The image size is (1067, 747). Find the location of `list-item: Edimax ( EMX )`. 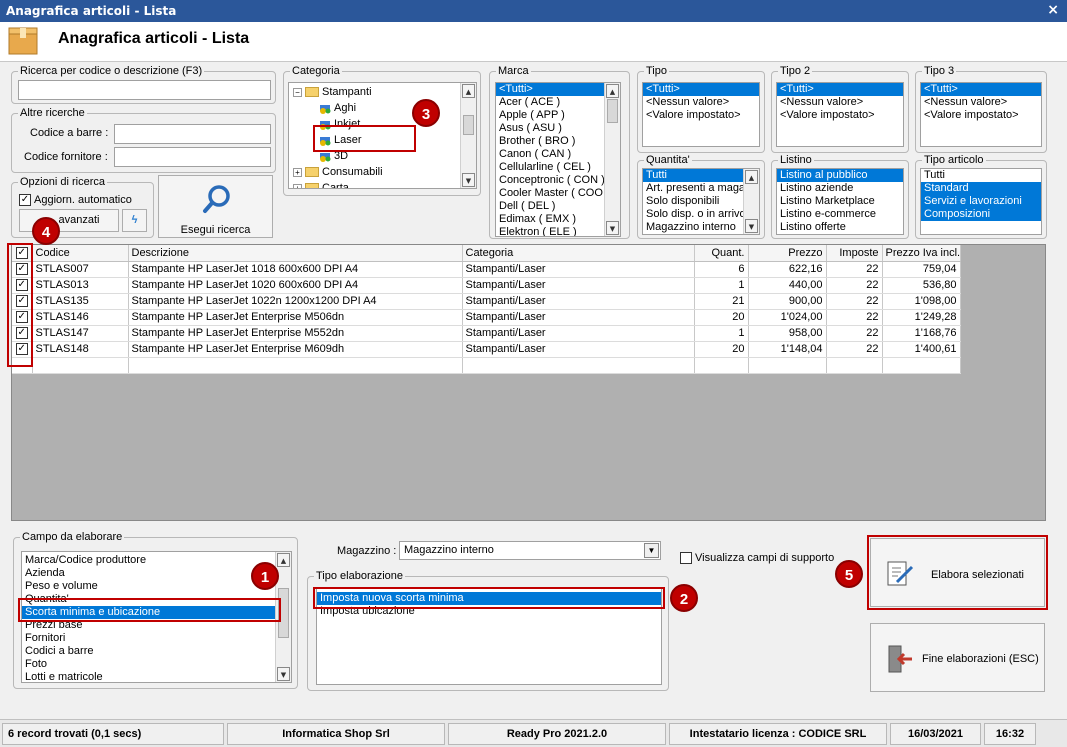

list-item: Edimax ( EMX ) is located at coordinates (558, 219).